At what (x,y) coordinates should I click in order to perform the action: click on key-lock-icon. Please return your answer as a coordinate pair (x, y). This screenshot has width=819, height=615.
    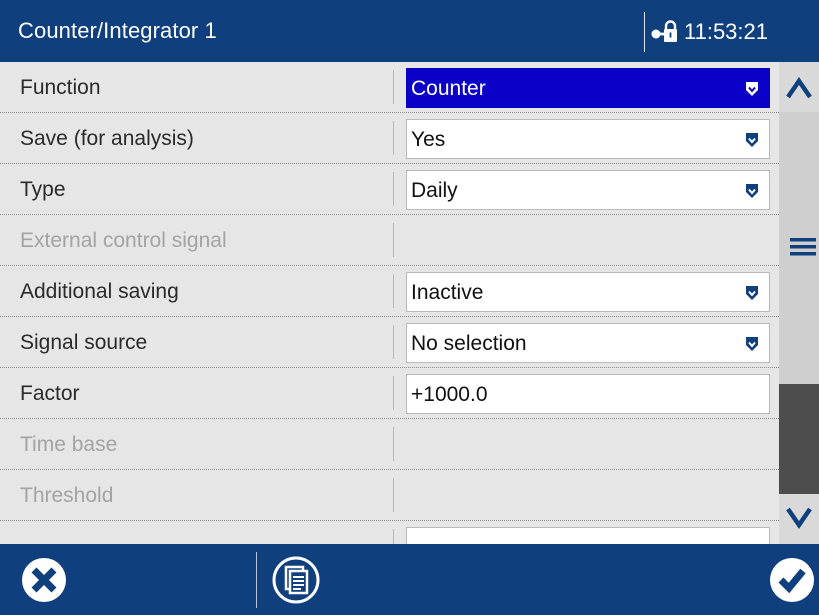
    Looking at the image, I should click on (664, 31).